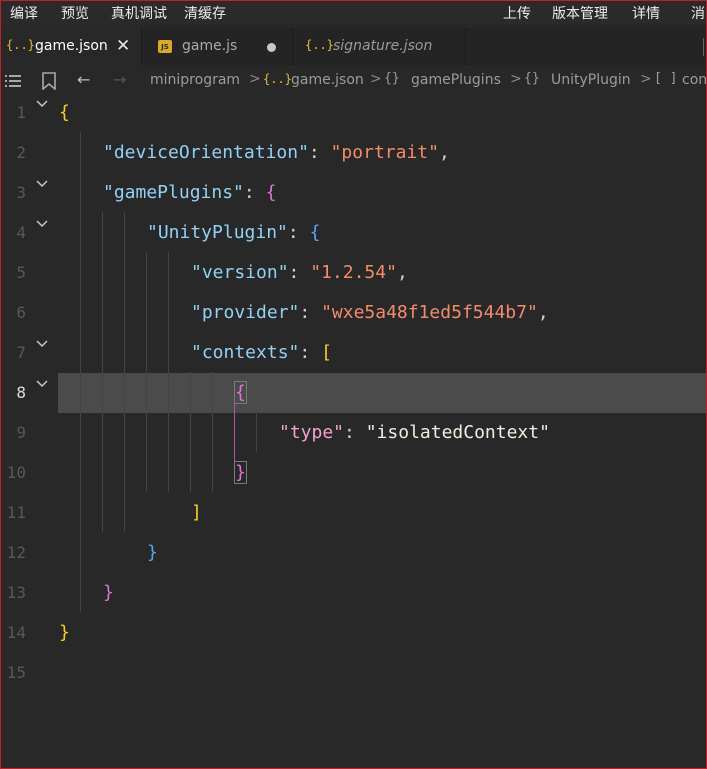 The width and height of the screenshot is (707, 769). What do you see at coordinates (64, 113) in the screenshot?
I see `code-line-1: {` at bounding box center [64, 113].